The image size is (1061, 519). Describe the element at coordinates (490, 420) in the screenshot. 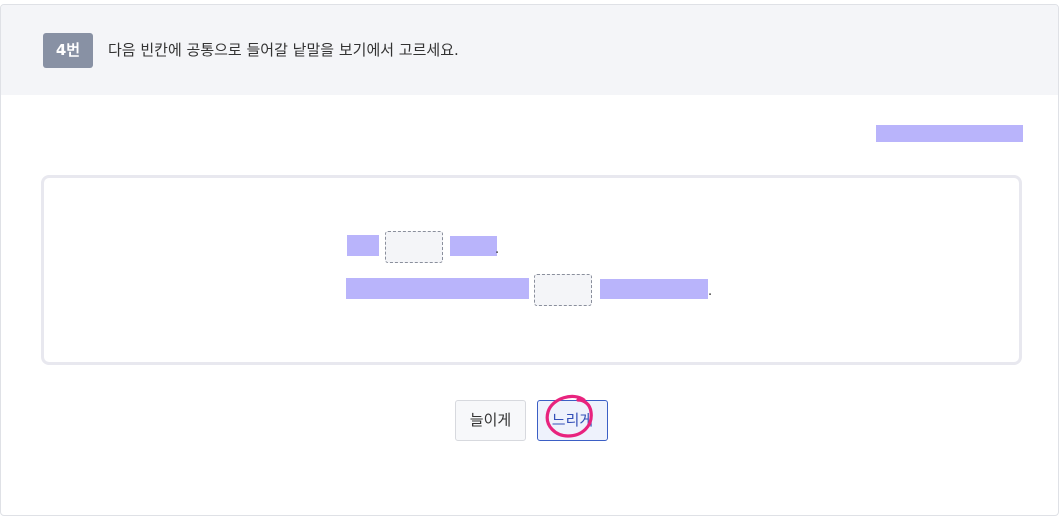

I see `choice-button-1: 늘이게` at that location.